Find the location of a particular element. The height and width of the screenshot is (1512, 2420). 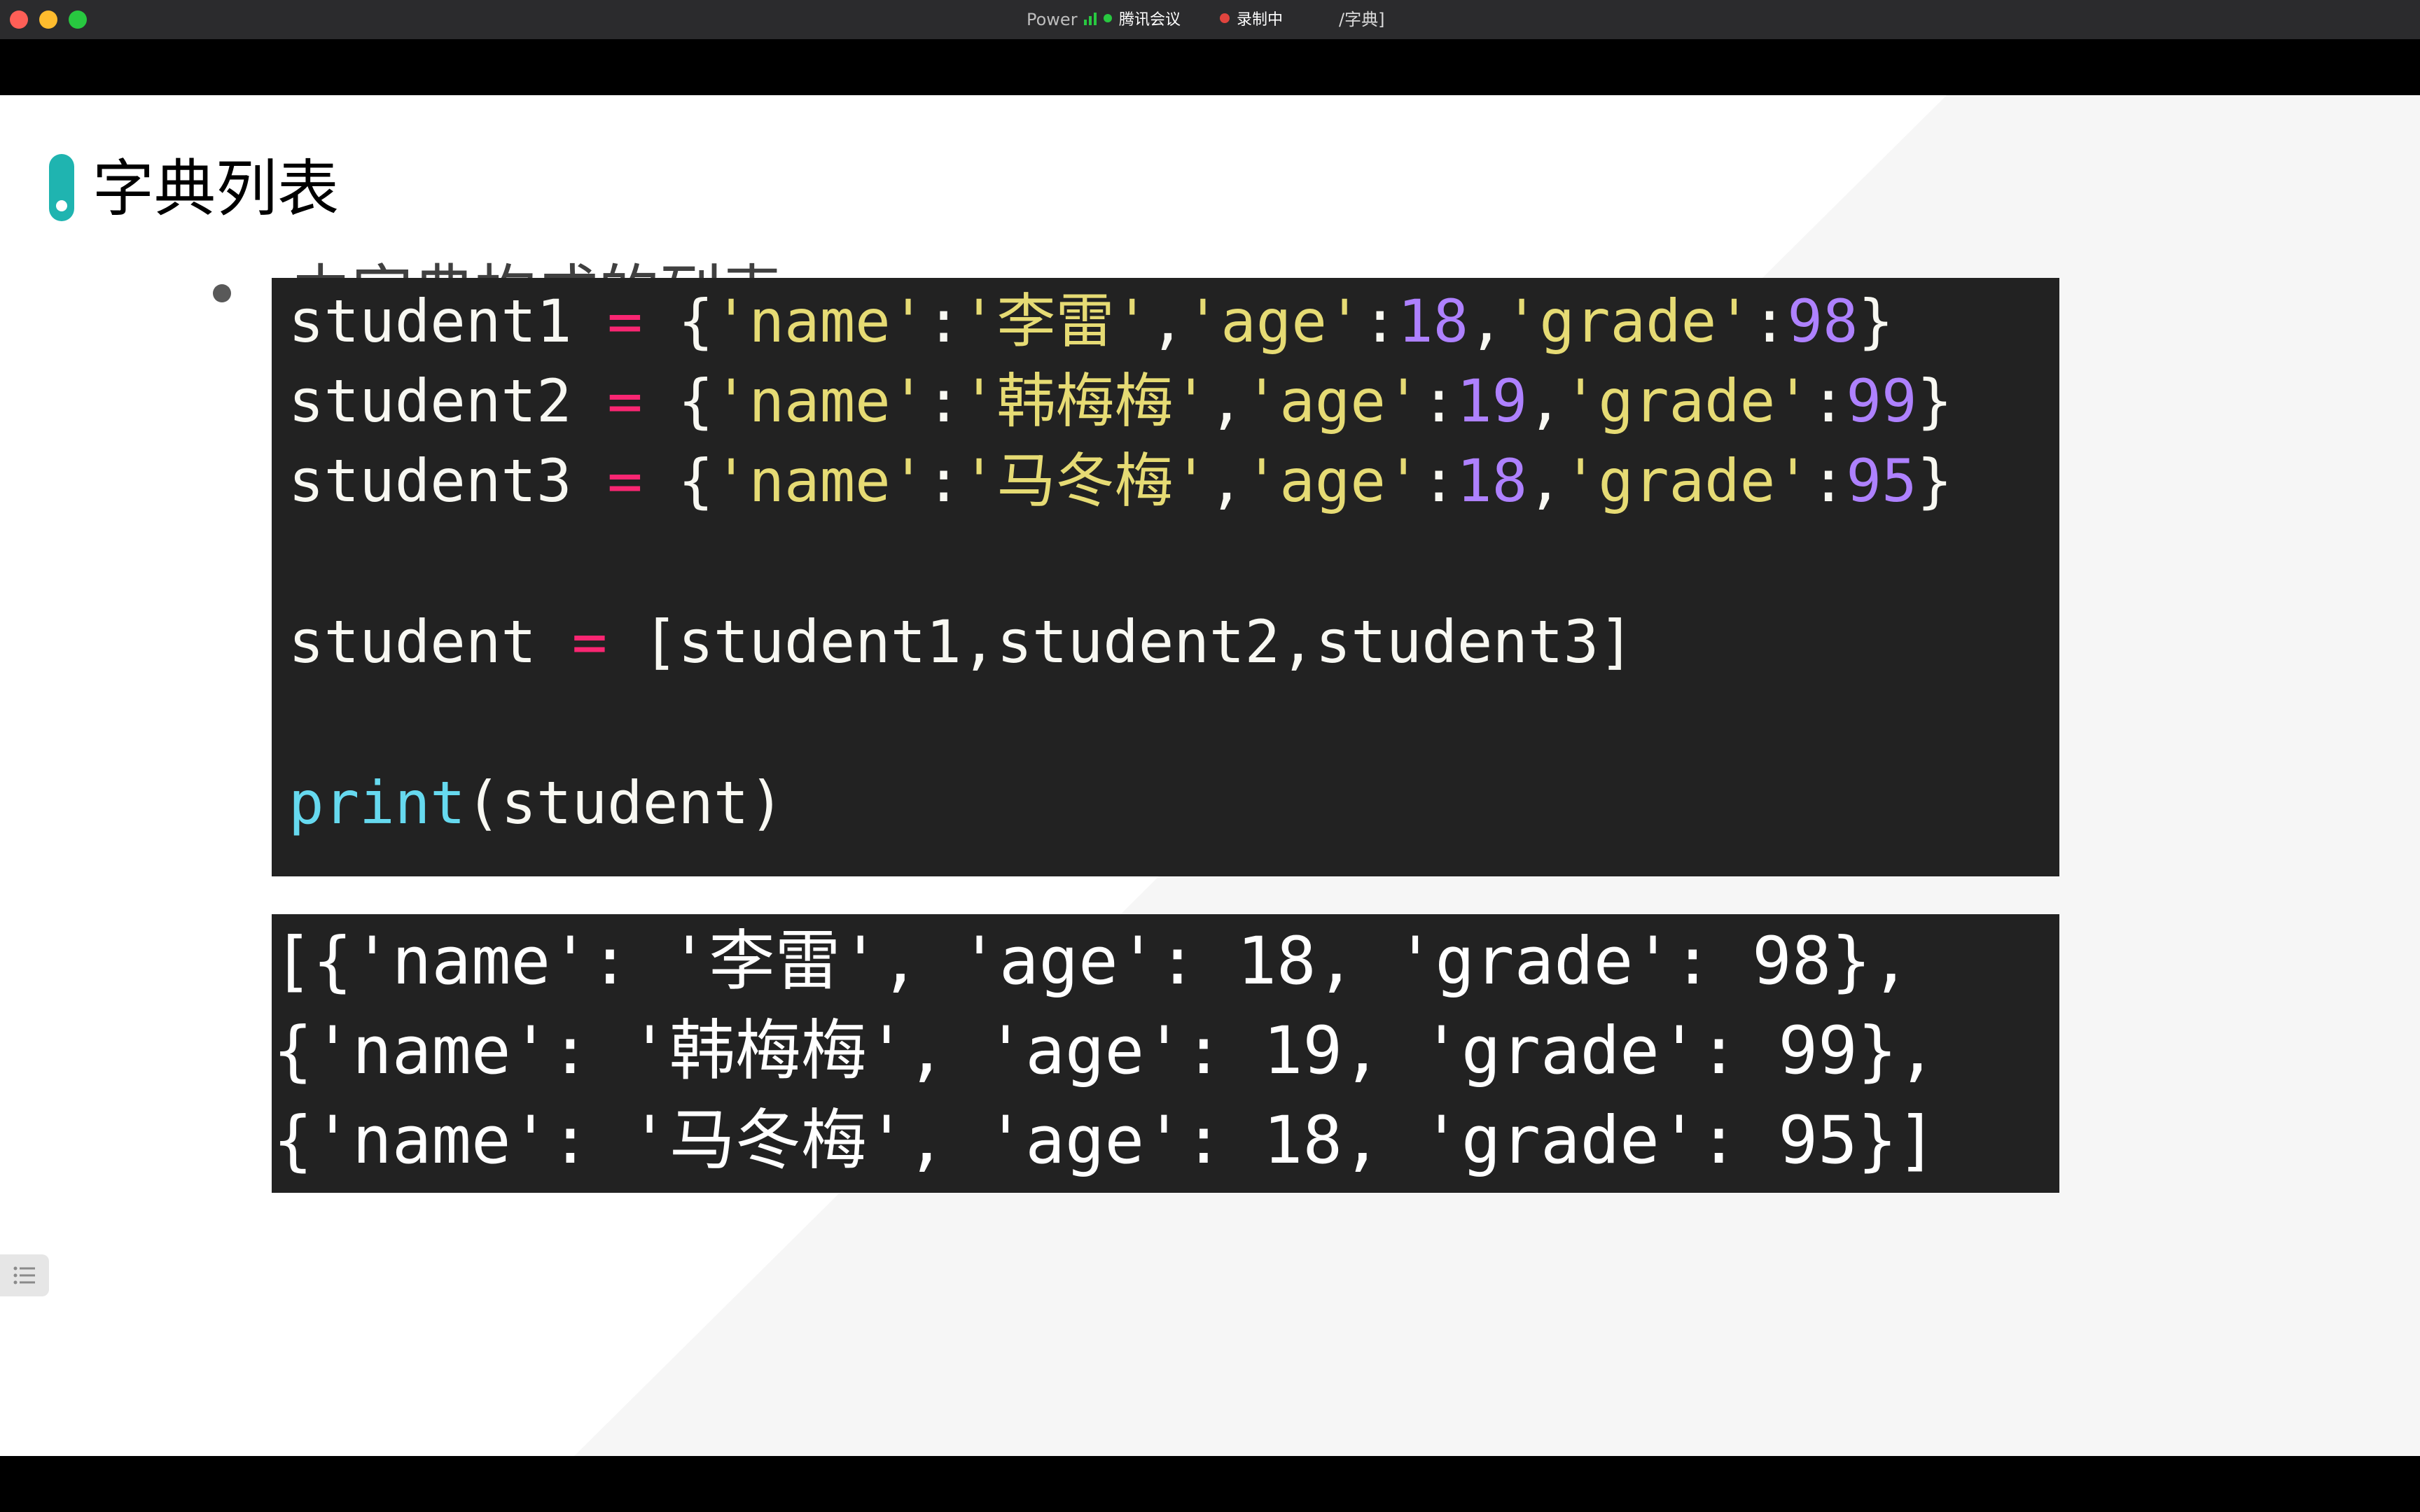

code-string: '李雷' is located at coordinates (1055, 321).